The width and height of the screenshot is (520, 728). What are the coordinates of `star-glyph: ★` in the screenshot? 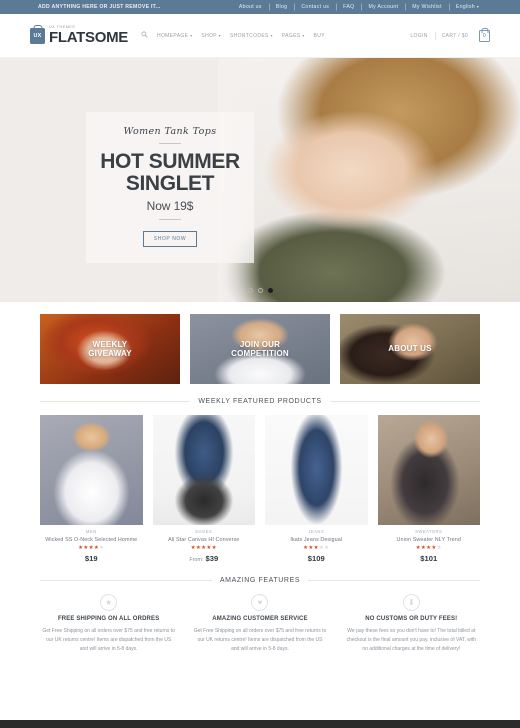 It's located at (109, 602).